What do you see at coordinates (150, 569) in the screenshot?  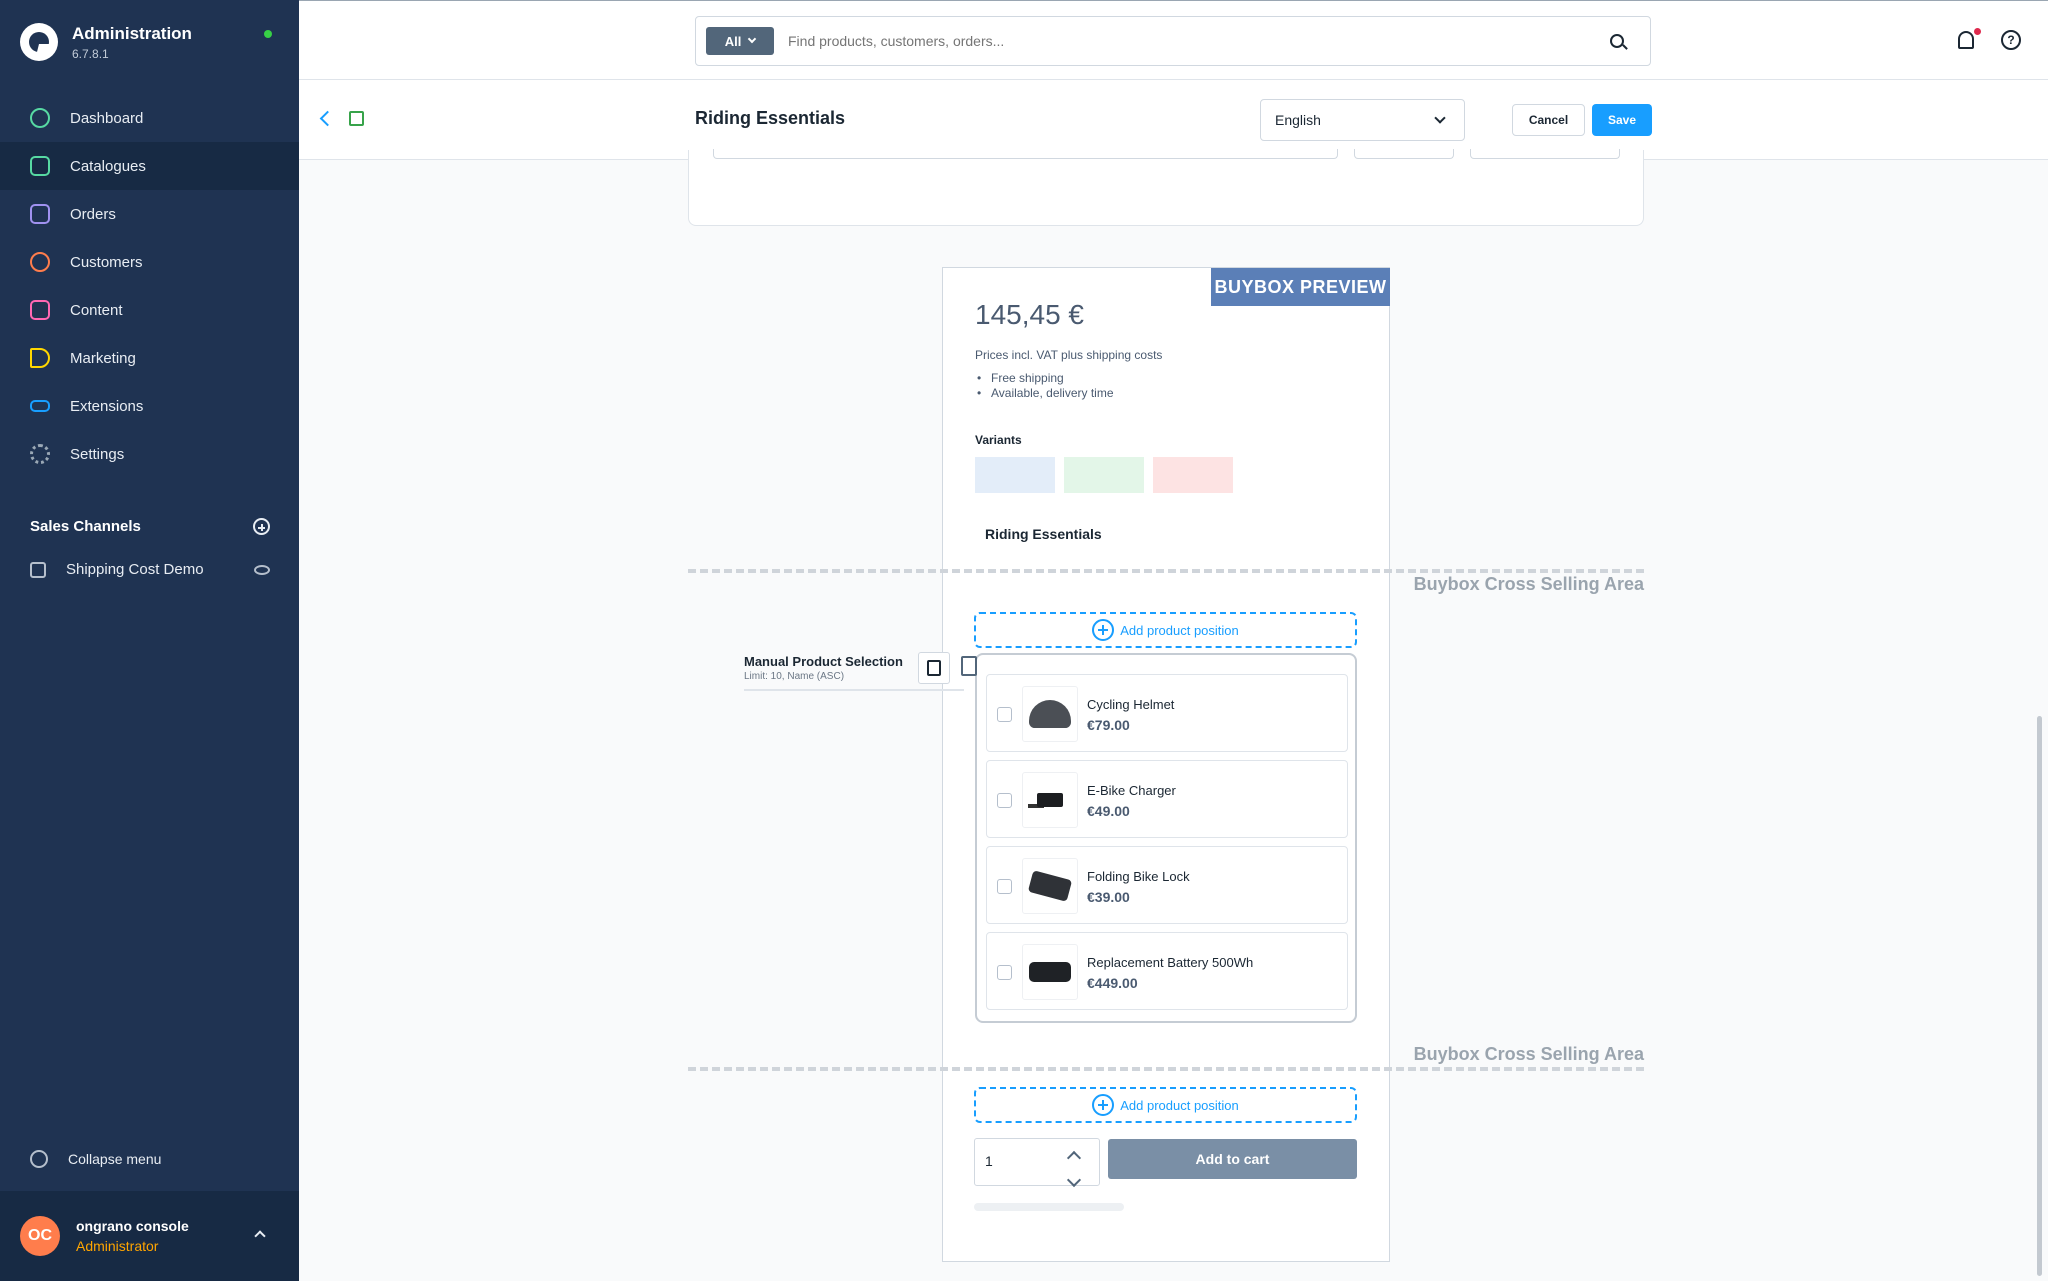 I see `sales-channel-item: Shipping Cost Demo` at bounding box center [150, 569].